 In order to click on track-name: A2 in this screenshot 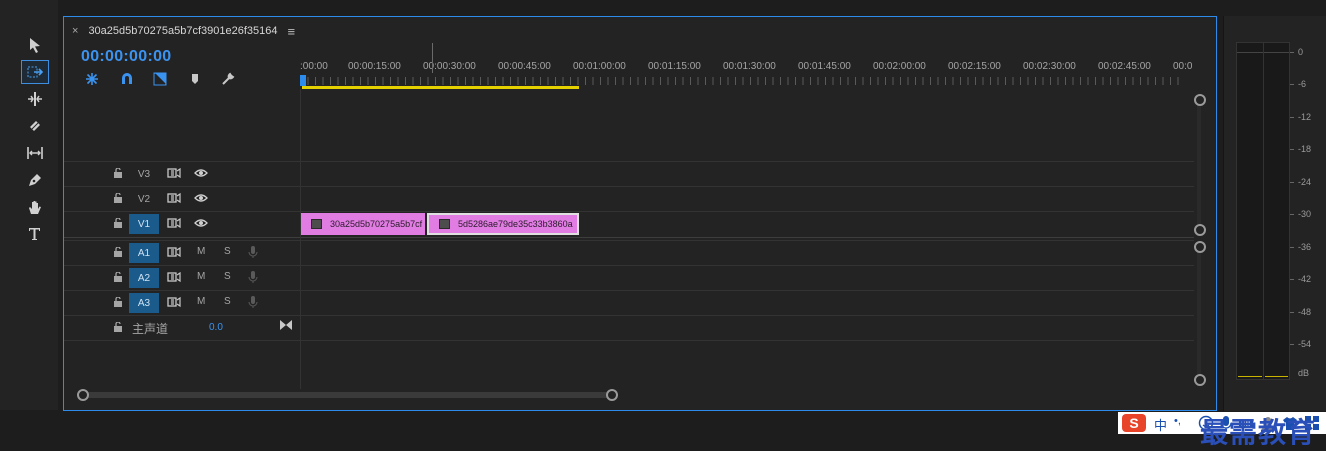, I will do `click(144, 278)`.